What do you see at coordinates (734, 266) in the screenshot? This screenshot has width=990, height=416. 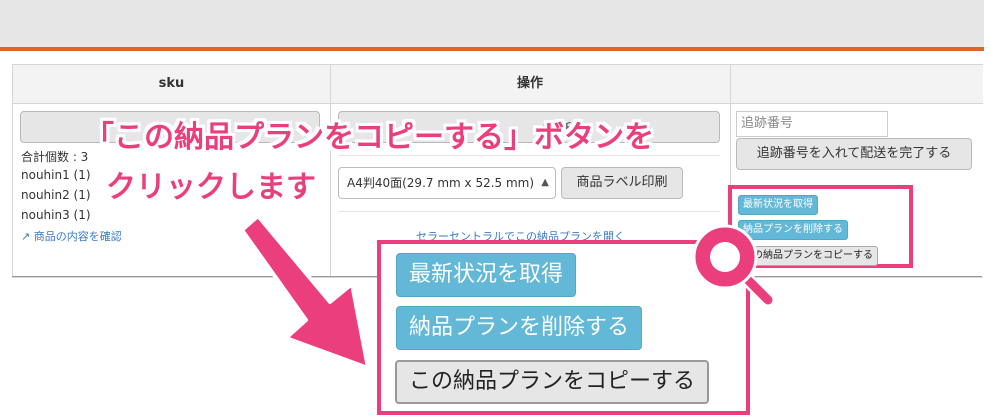 I see `magnifier-icon` at bounding box center [734, 266].